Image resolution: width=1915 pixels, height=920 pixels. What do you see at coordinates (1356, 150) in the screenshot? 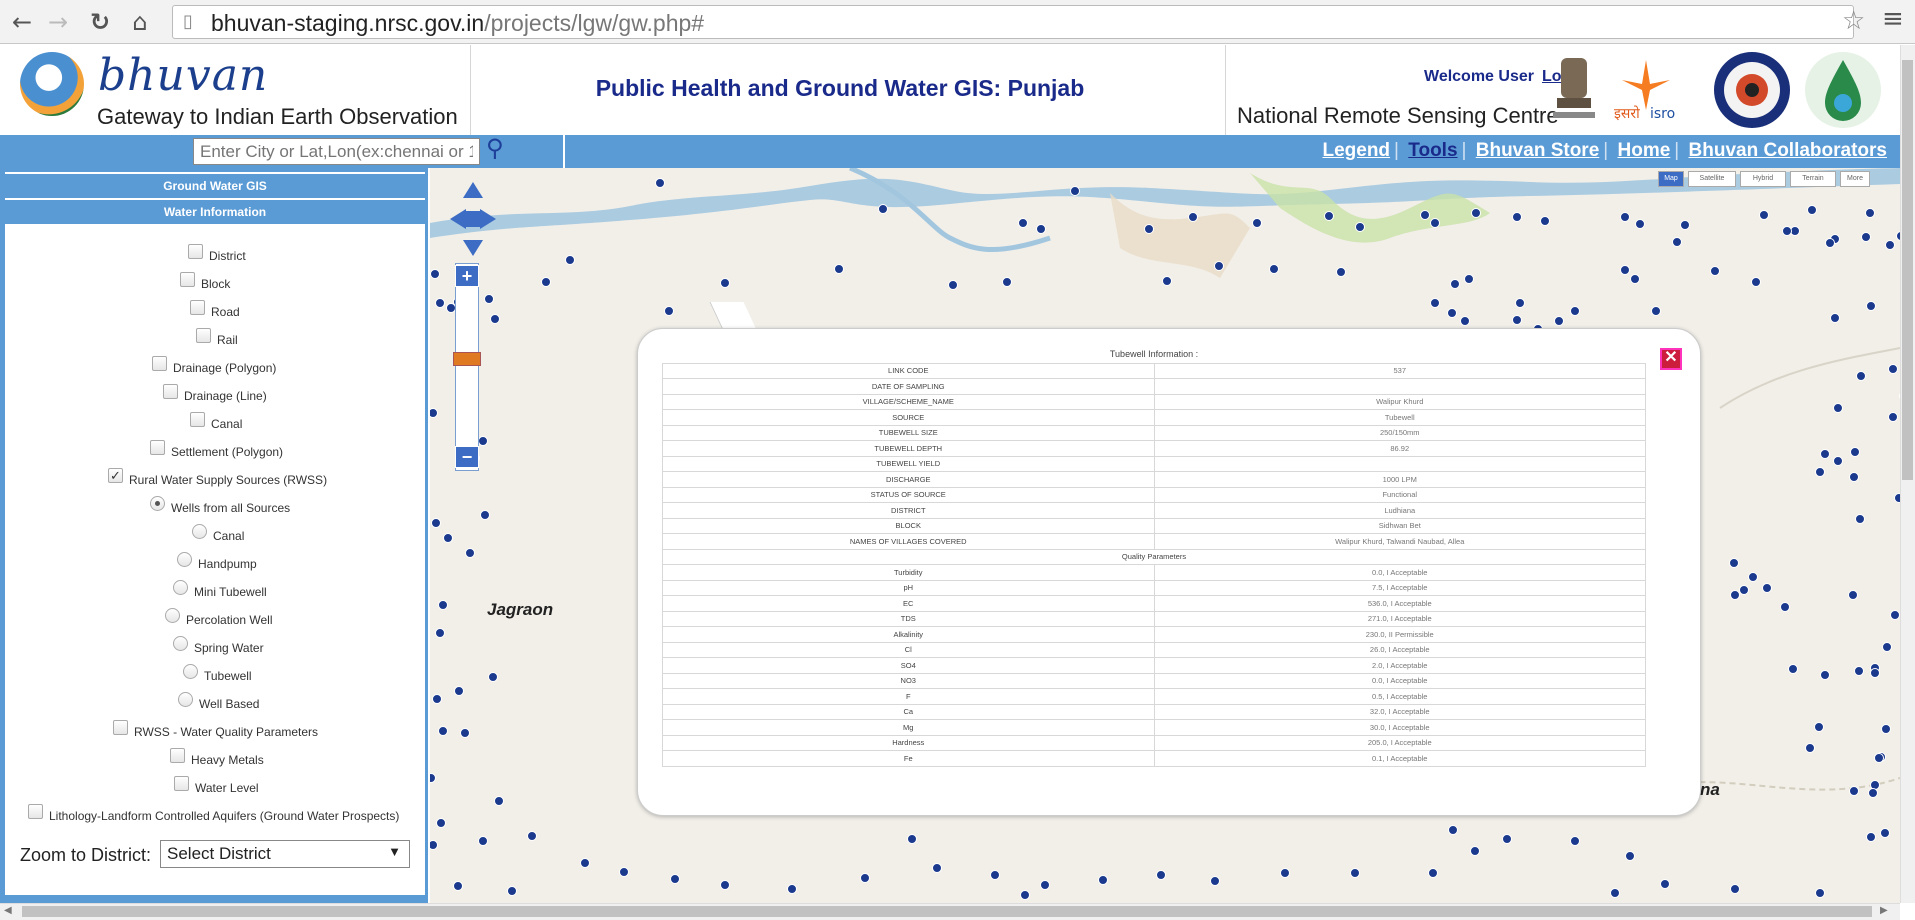
I see `legend-link: Legend` at bounding box center [1356, 150].